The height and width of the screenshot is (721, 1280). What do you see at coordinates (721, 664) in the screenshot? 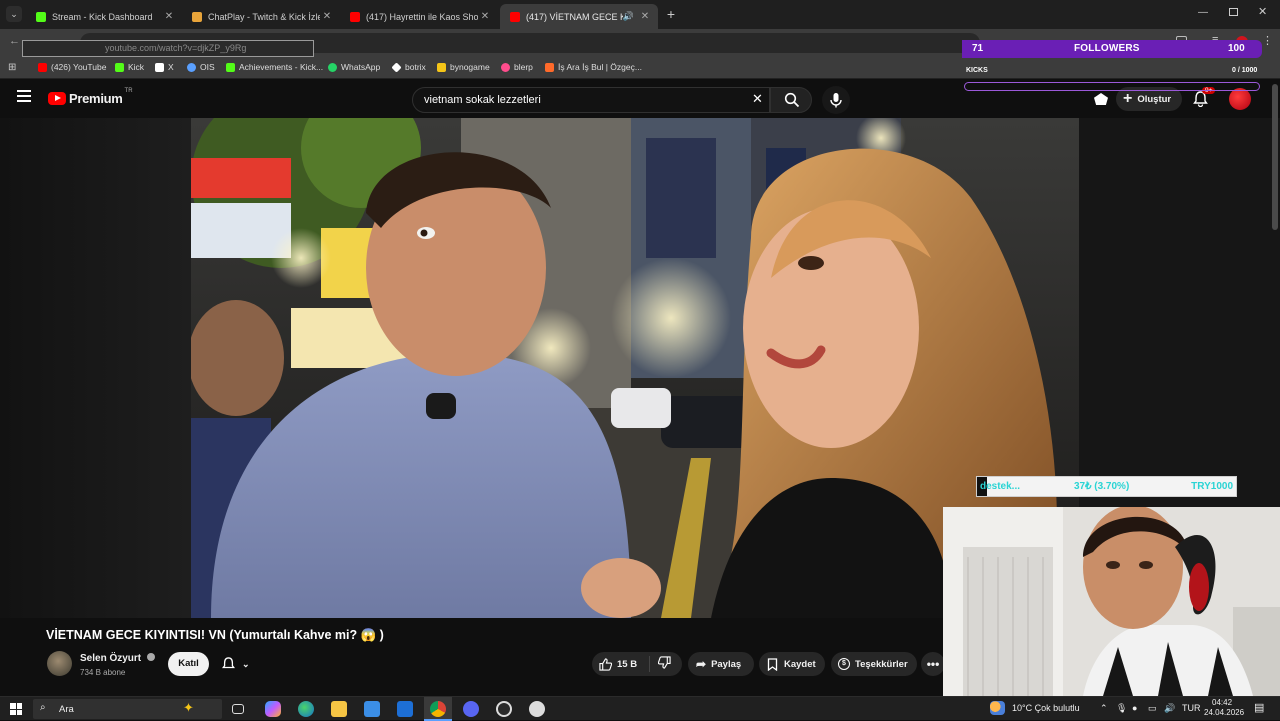
I see `share-button: ➦ Paylaş` at bounding box center [721, 664].